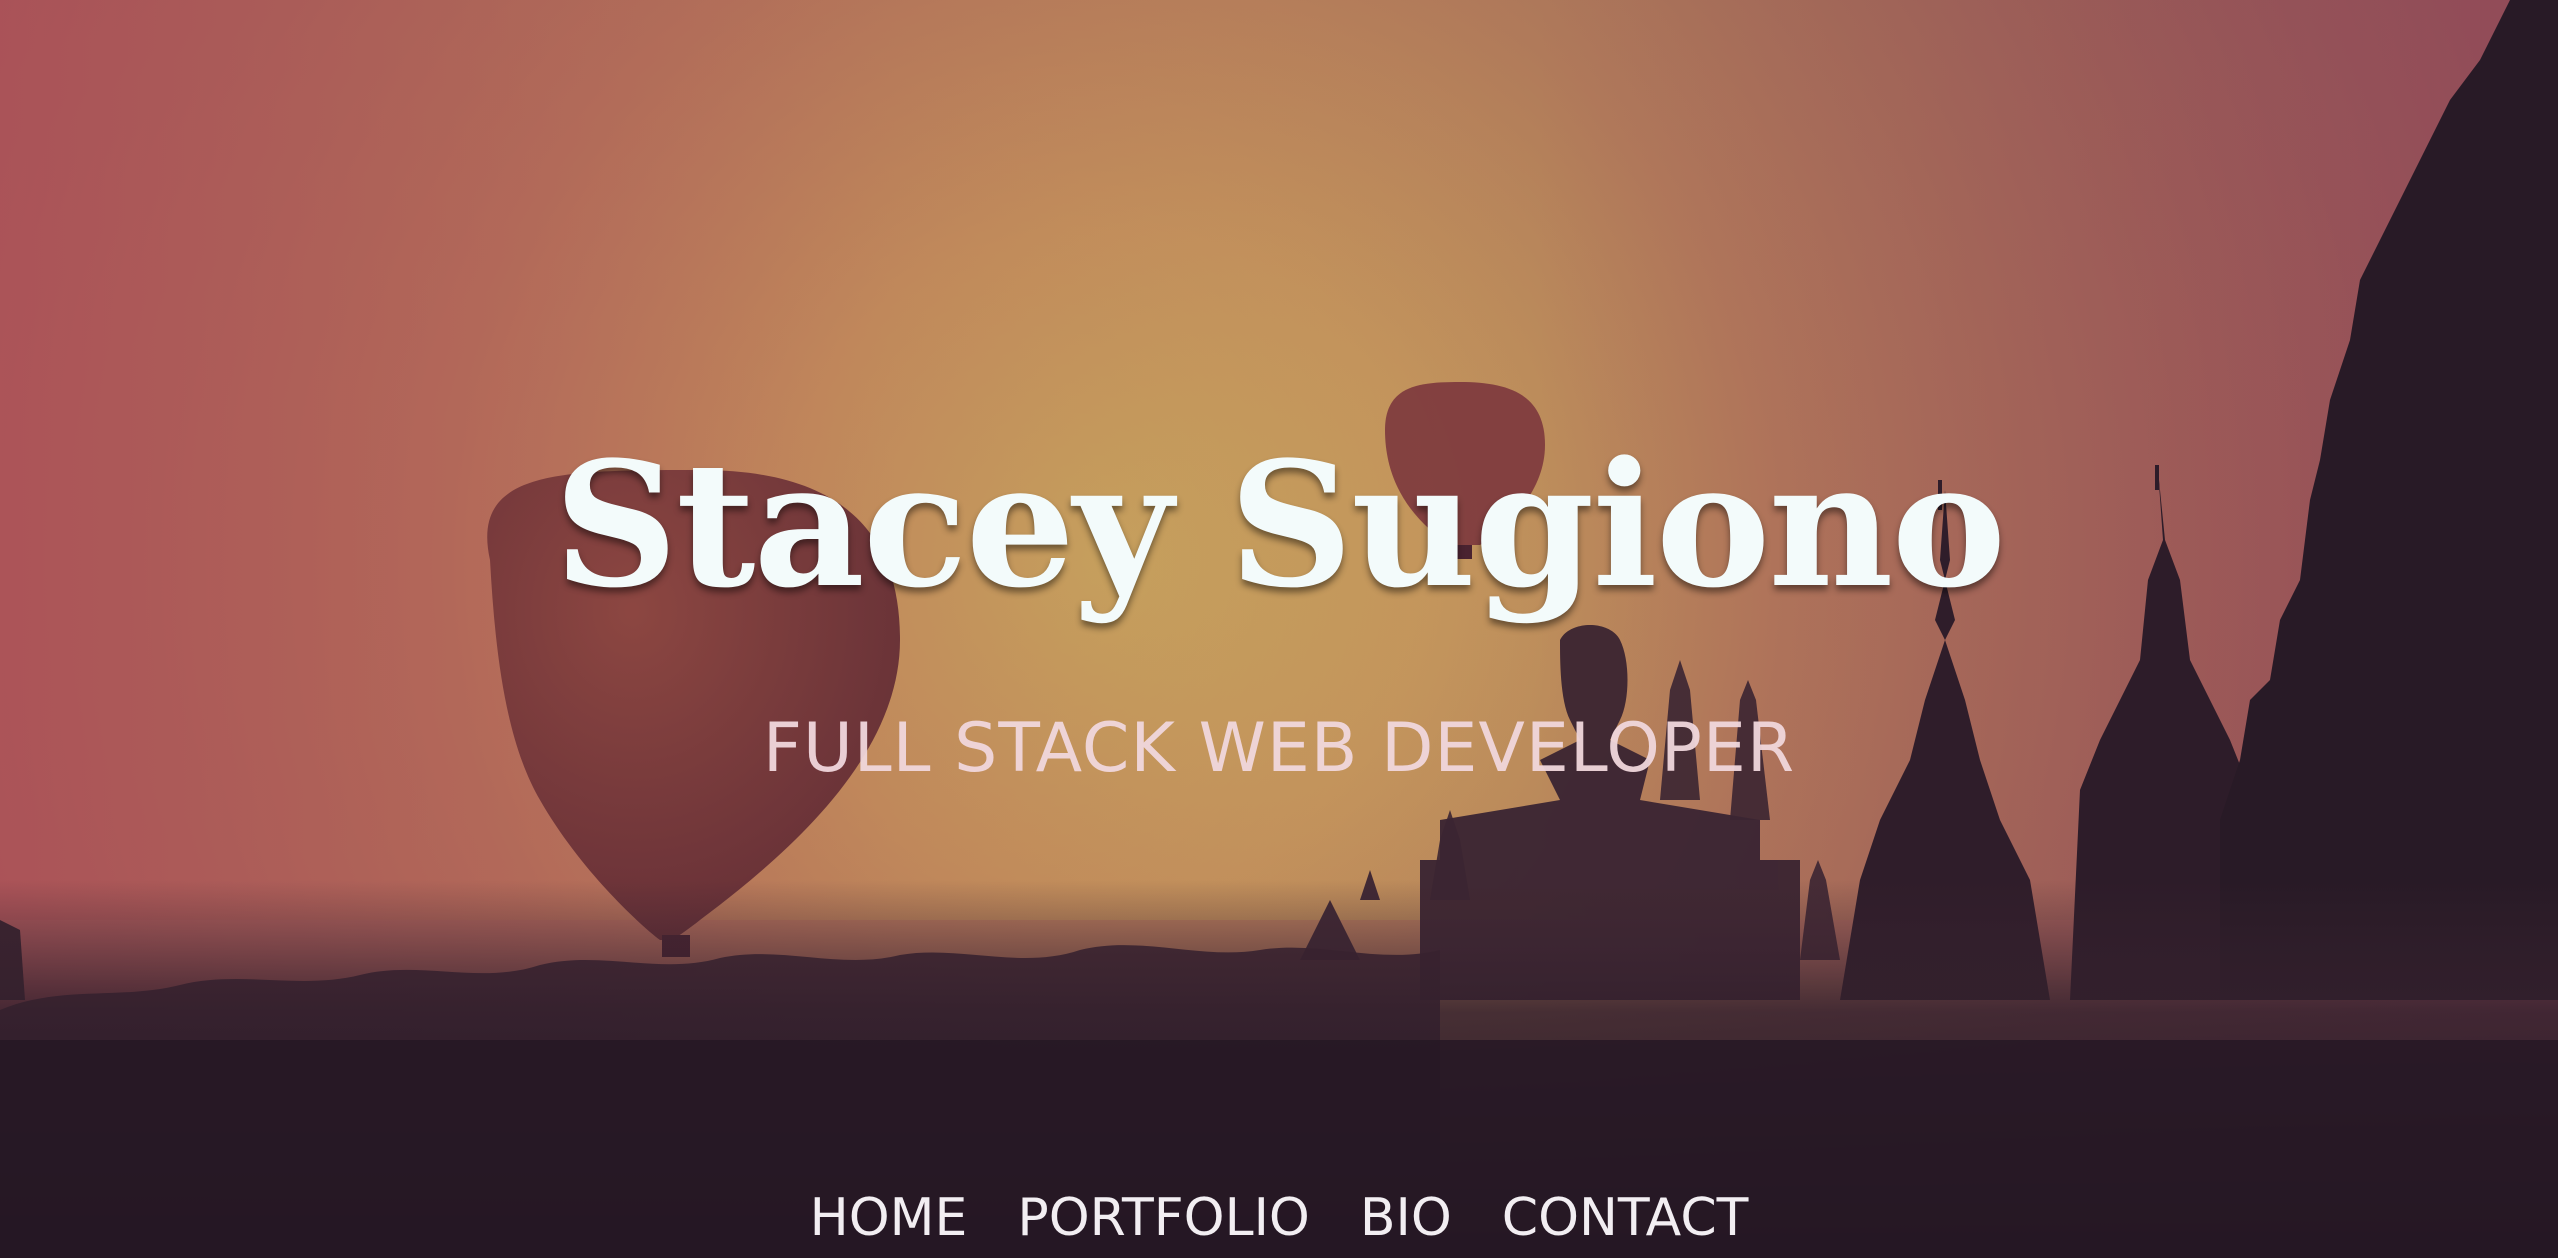  Describe the element at coordinates (889, 1218) in the screenshot. I see `nav-link-home: HOME` at that location.